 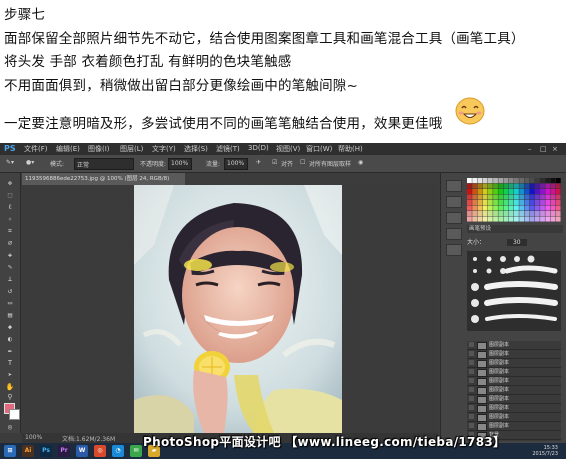 What do you see at coordinates (10, 427) in the screenshot?
I see `quick-mask-icon: ◎` at bounding box center [10, 427].